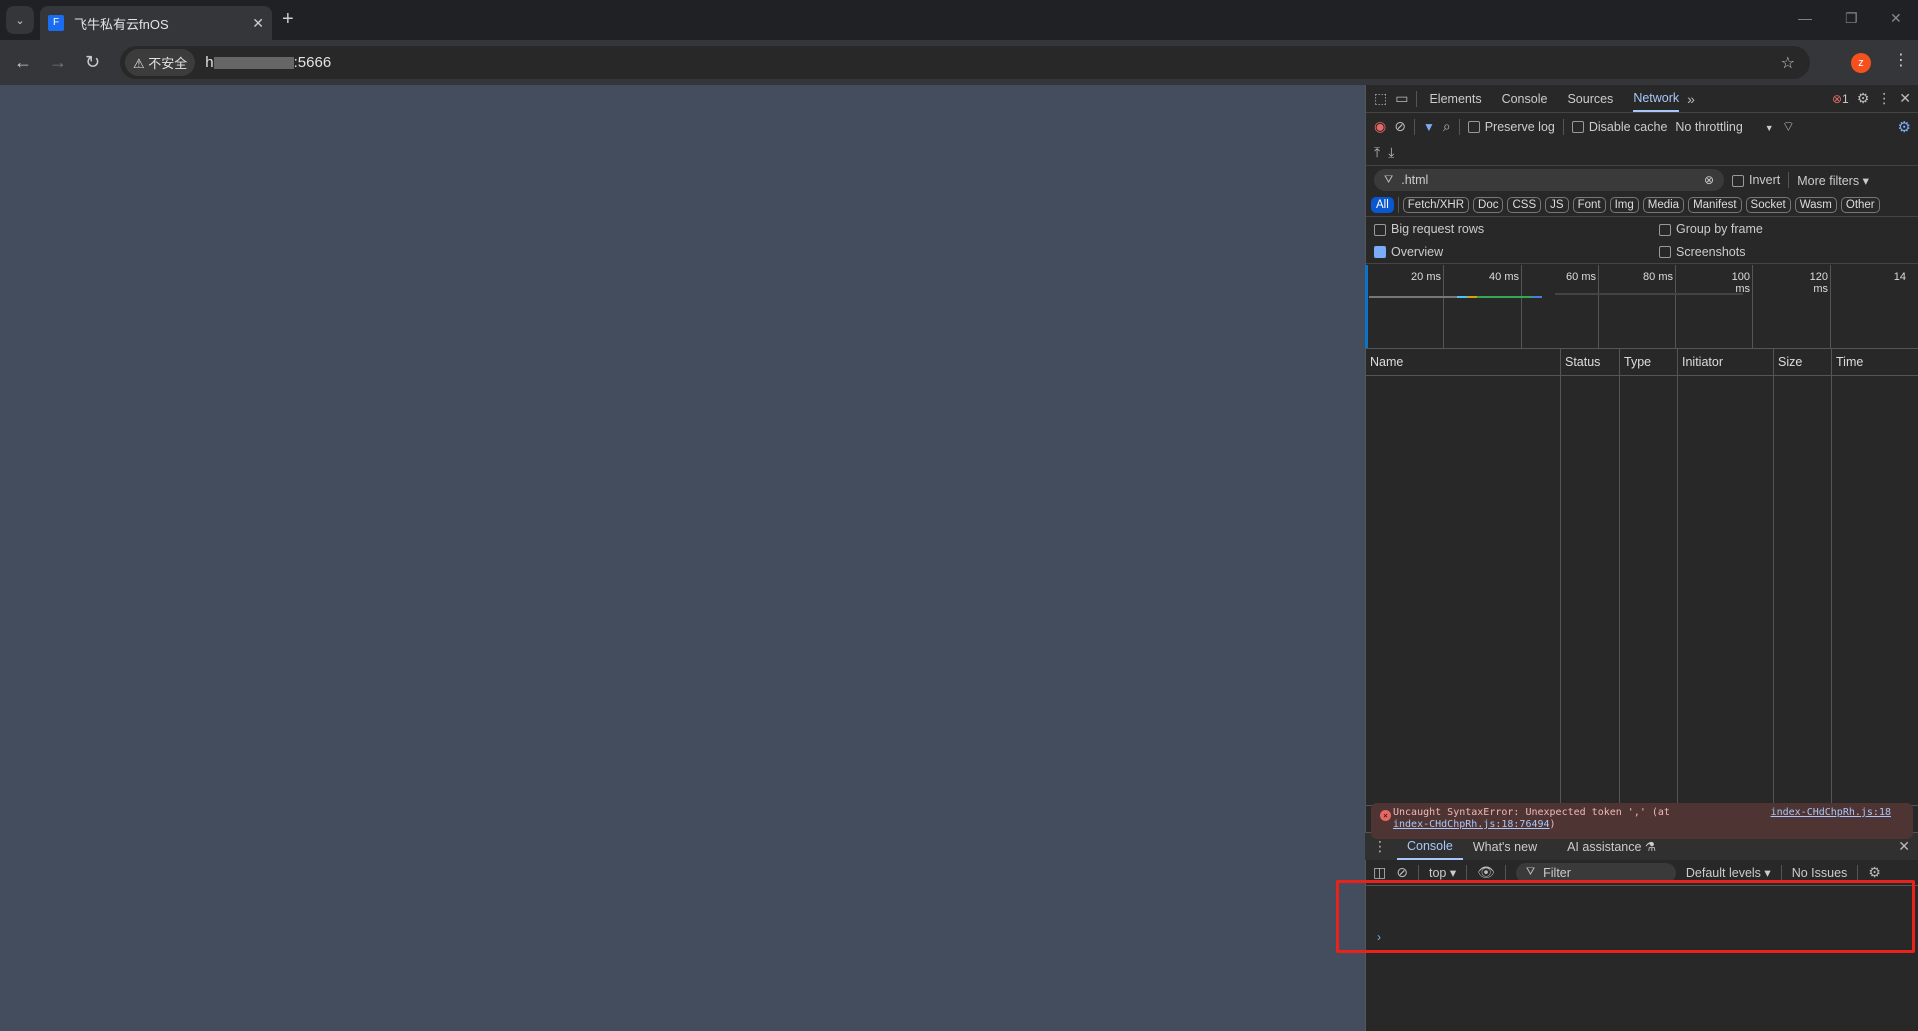  Describe the element at coordinates (253, 62) in the screenshot. I see `url-redacted` at that location.